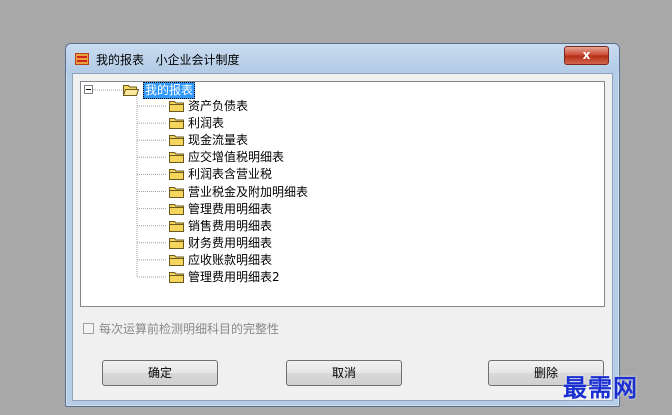 The height and width of the screenshot is (415, 672). I want to click on tree-item: 资产负债表, so click(218, 106).